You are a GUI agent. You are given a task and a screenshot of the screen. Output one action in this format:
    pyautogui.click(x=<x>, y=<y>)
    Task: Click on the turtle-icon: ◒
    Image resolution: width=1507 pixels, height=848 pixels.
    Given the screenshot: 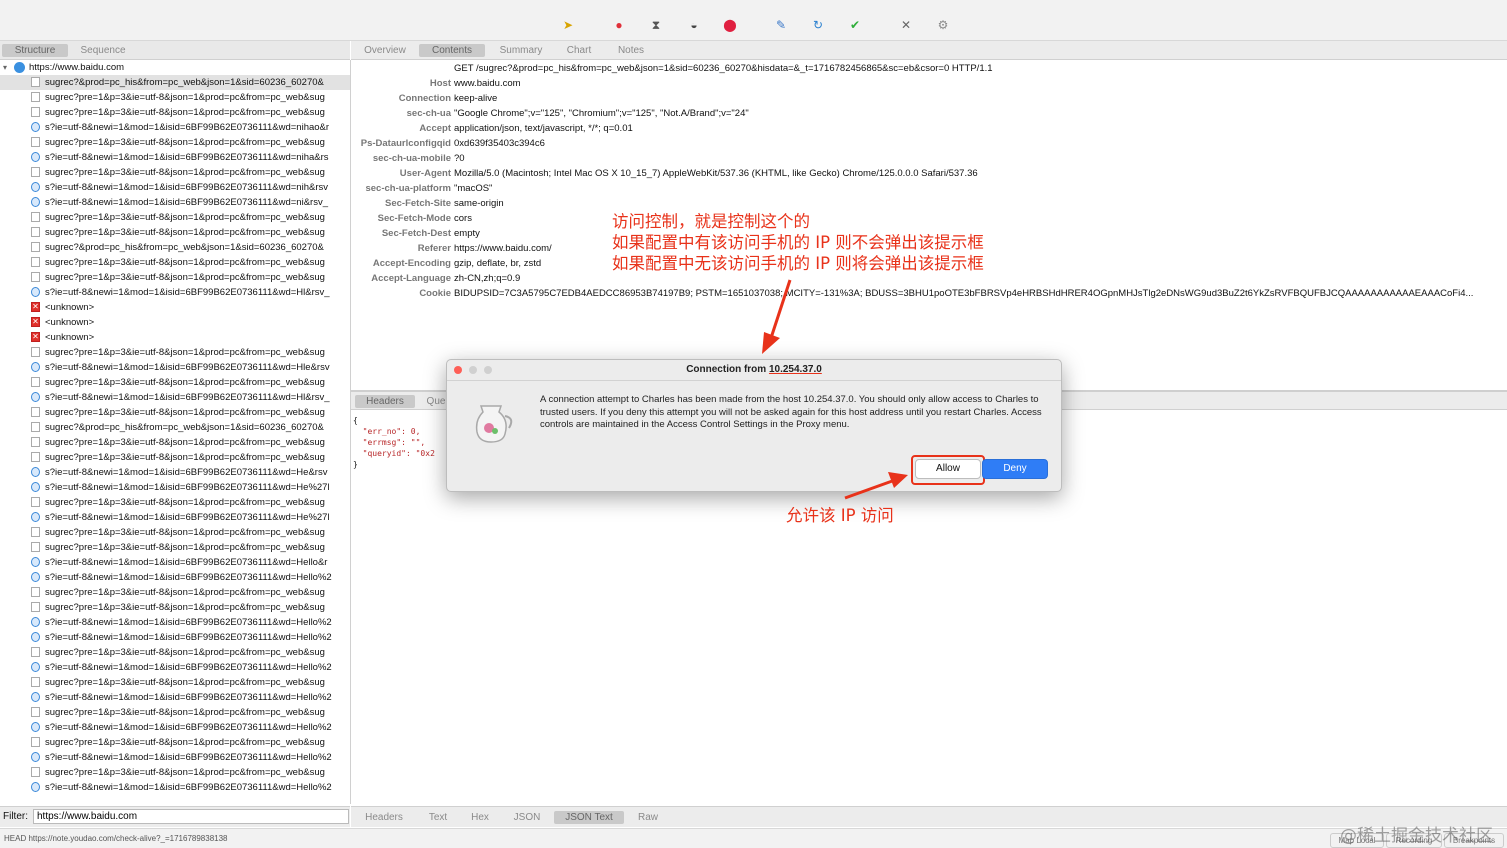 What is the action you would take?
    pyautogui.click(x=694, y=25)
    